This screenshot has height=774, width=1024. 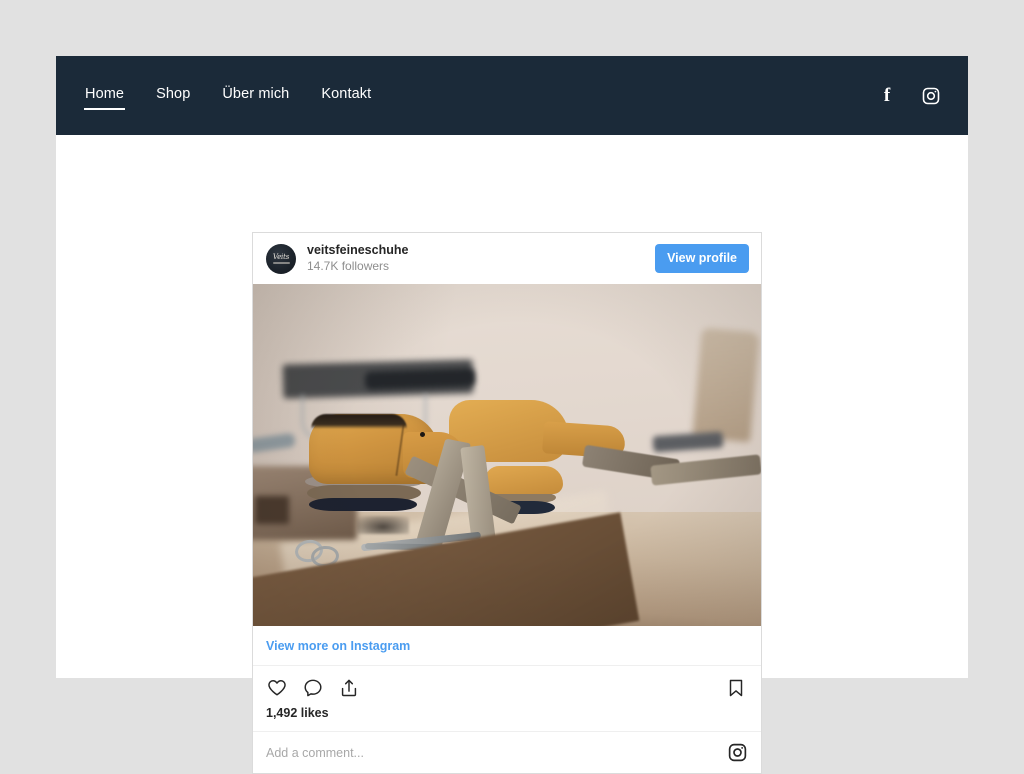 I want to click on likes-count: 1,492 likes, so click(x=297, y=713).